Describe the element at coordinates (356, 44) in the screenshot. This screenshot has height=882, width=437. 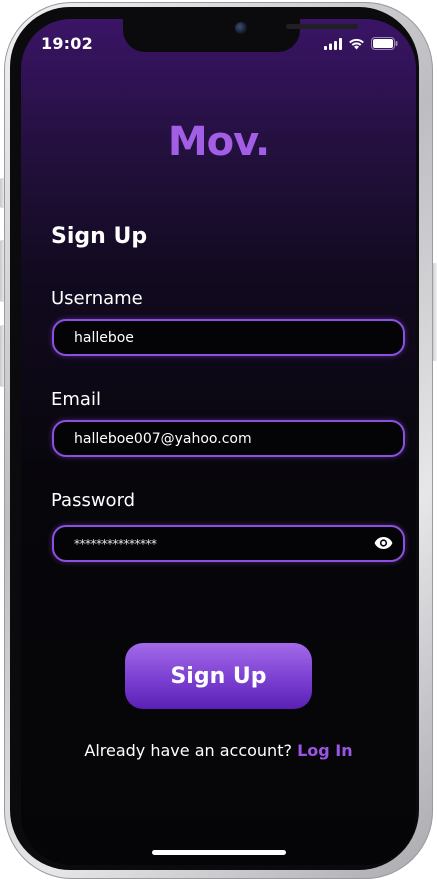
I see `wifi-icon` at that location.